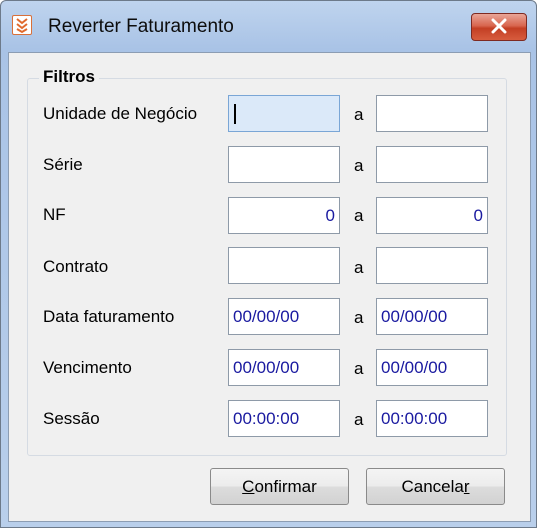 The height and width of the screenshot is (528, 537). What do you see at coordinates (432, 113) in the screenshot?
I see `business-unit-to-input` at bounding box center [432, 113].